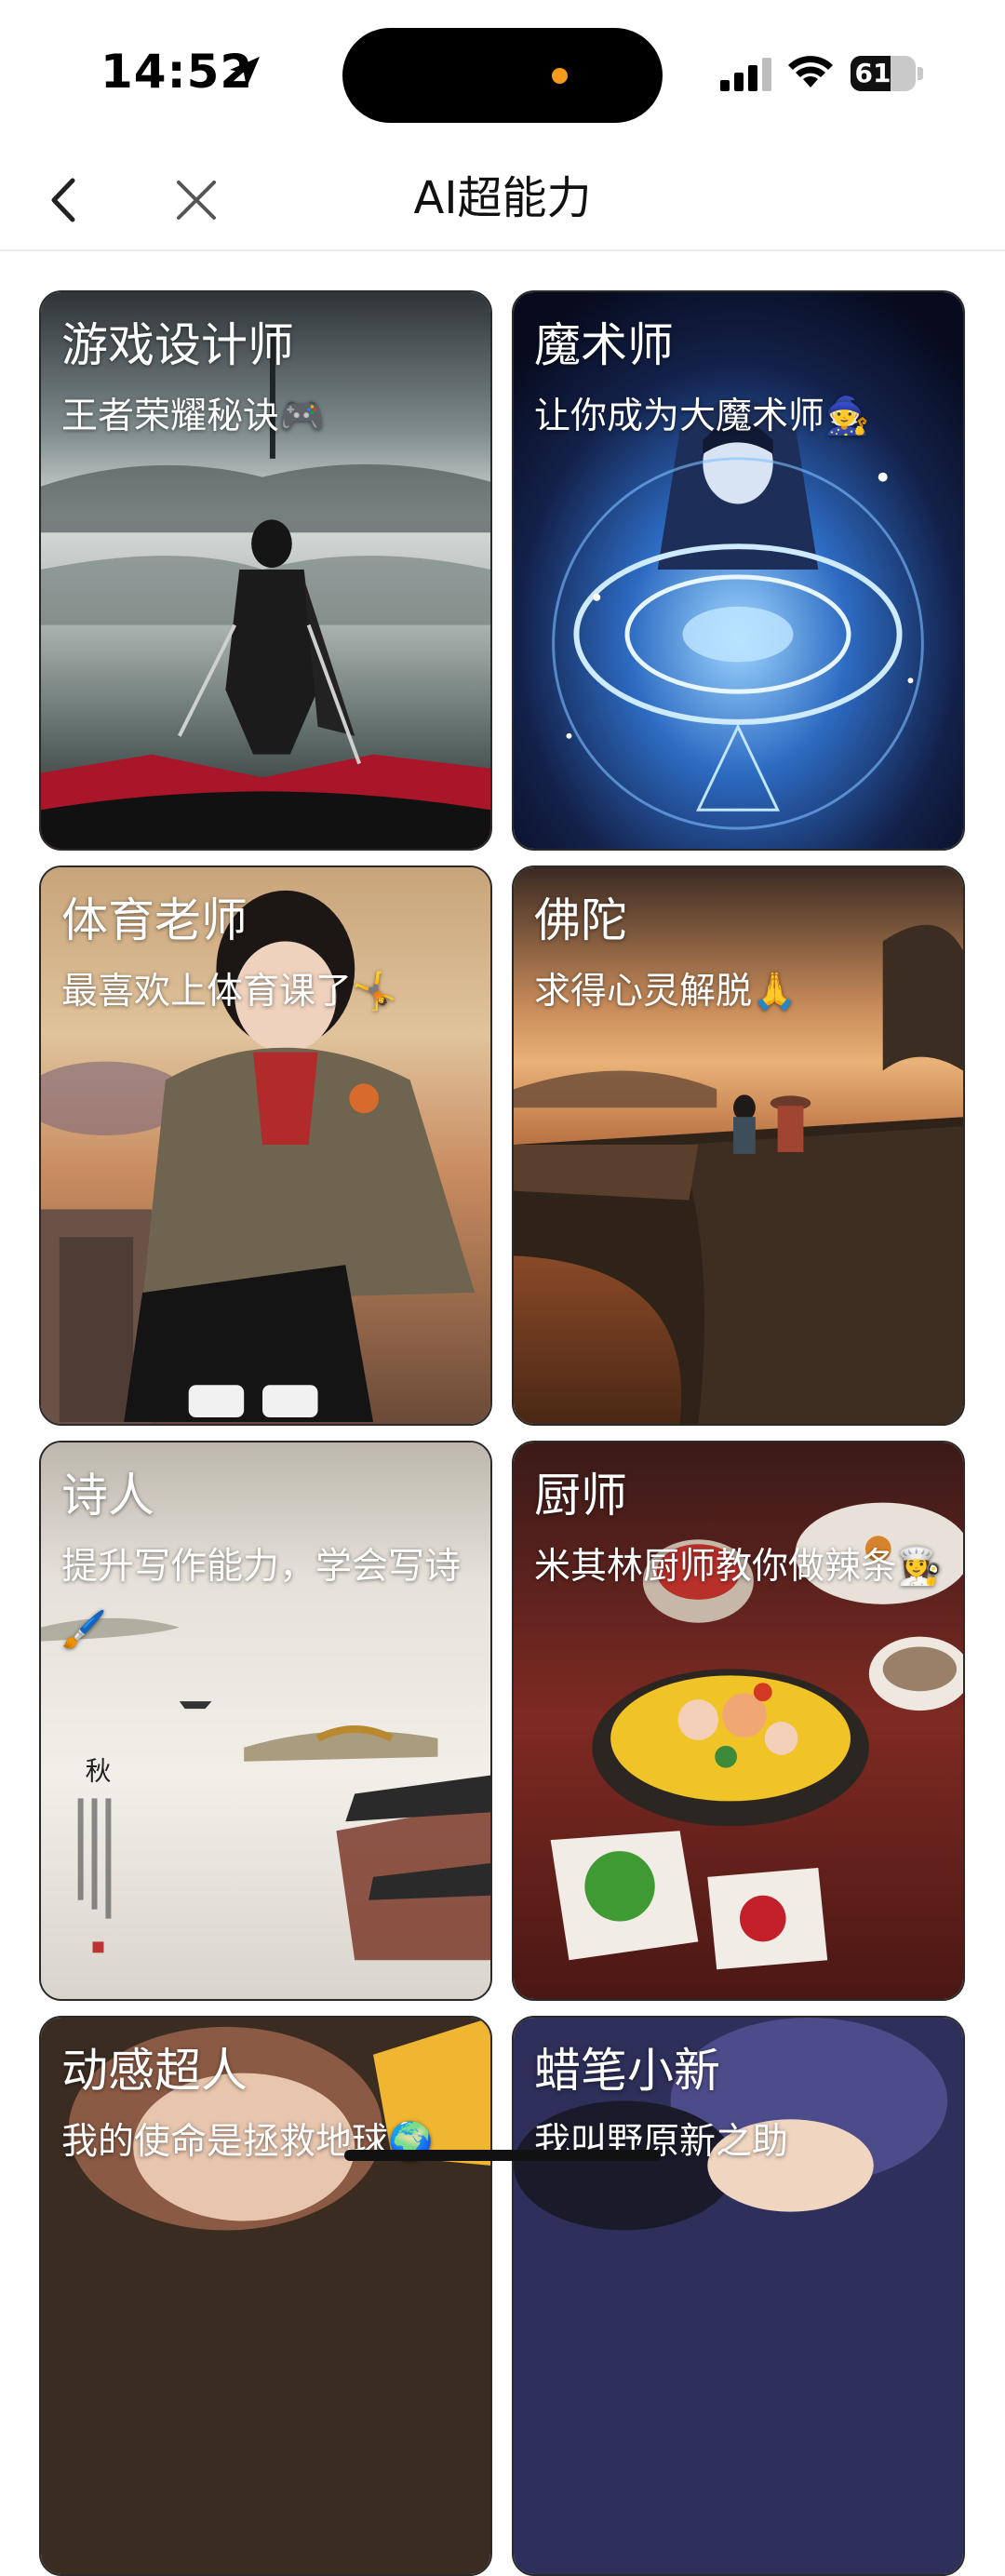 The width and height of the screenshot is (1005, 2576). Describe the element at coordinates (154, 2071) in the screenshot. I see `card-title: 动感超人` at that location.